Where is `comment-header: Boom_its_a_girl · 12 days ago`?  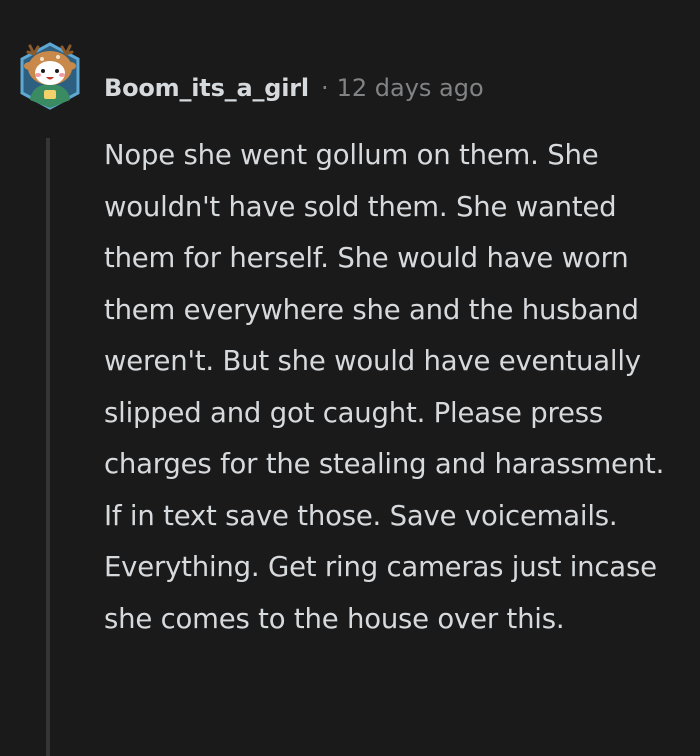
comment-header: Boom_its_a_girl · 12 days ago is located at coordinates (294, 88).